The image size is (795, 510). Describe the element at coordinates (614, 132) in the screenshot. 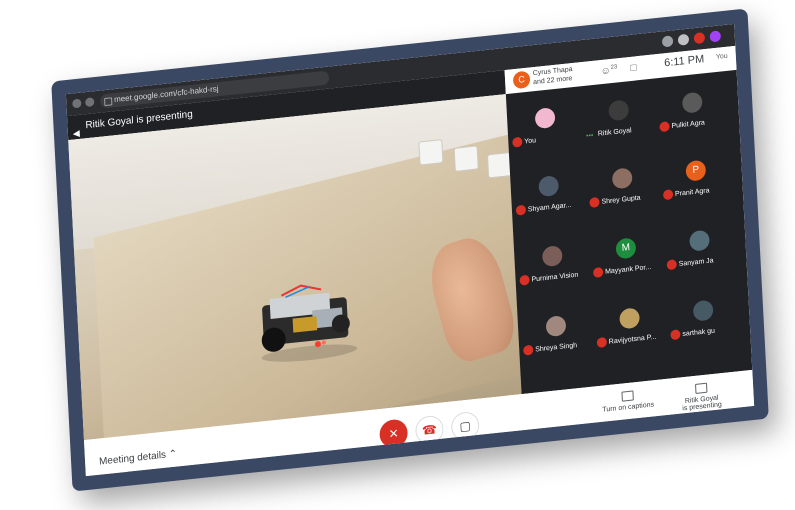

I see `participant-name: Ritik Goyal` at that location.